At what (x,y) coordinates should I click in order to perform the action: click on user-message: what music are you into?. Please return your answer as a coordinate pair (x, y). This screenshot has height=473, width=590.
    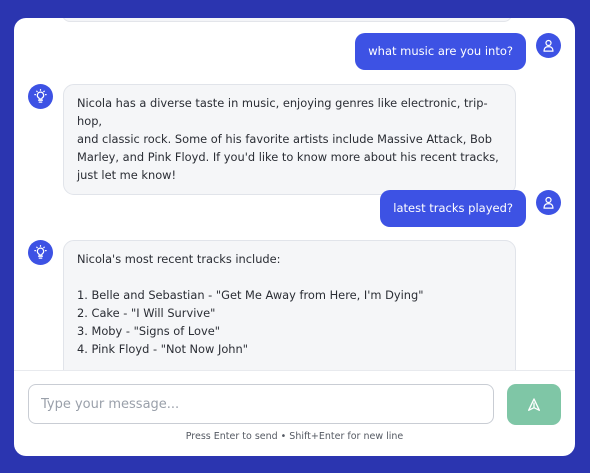
    Looking at the image, I should click on (440, 51).